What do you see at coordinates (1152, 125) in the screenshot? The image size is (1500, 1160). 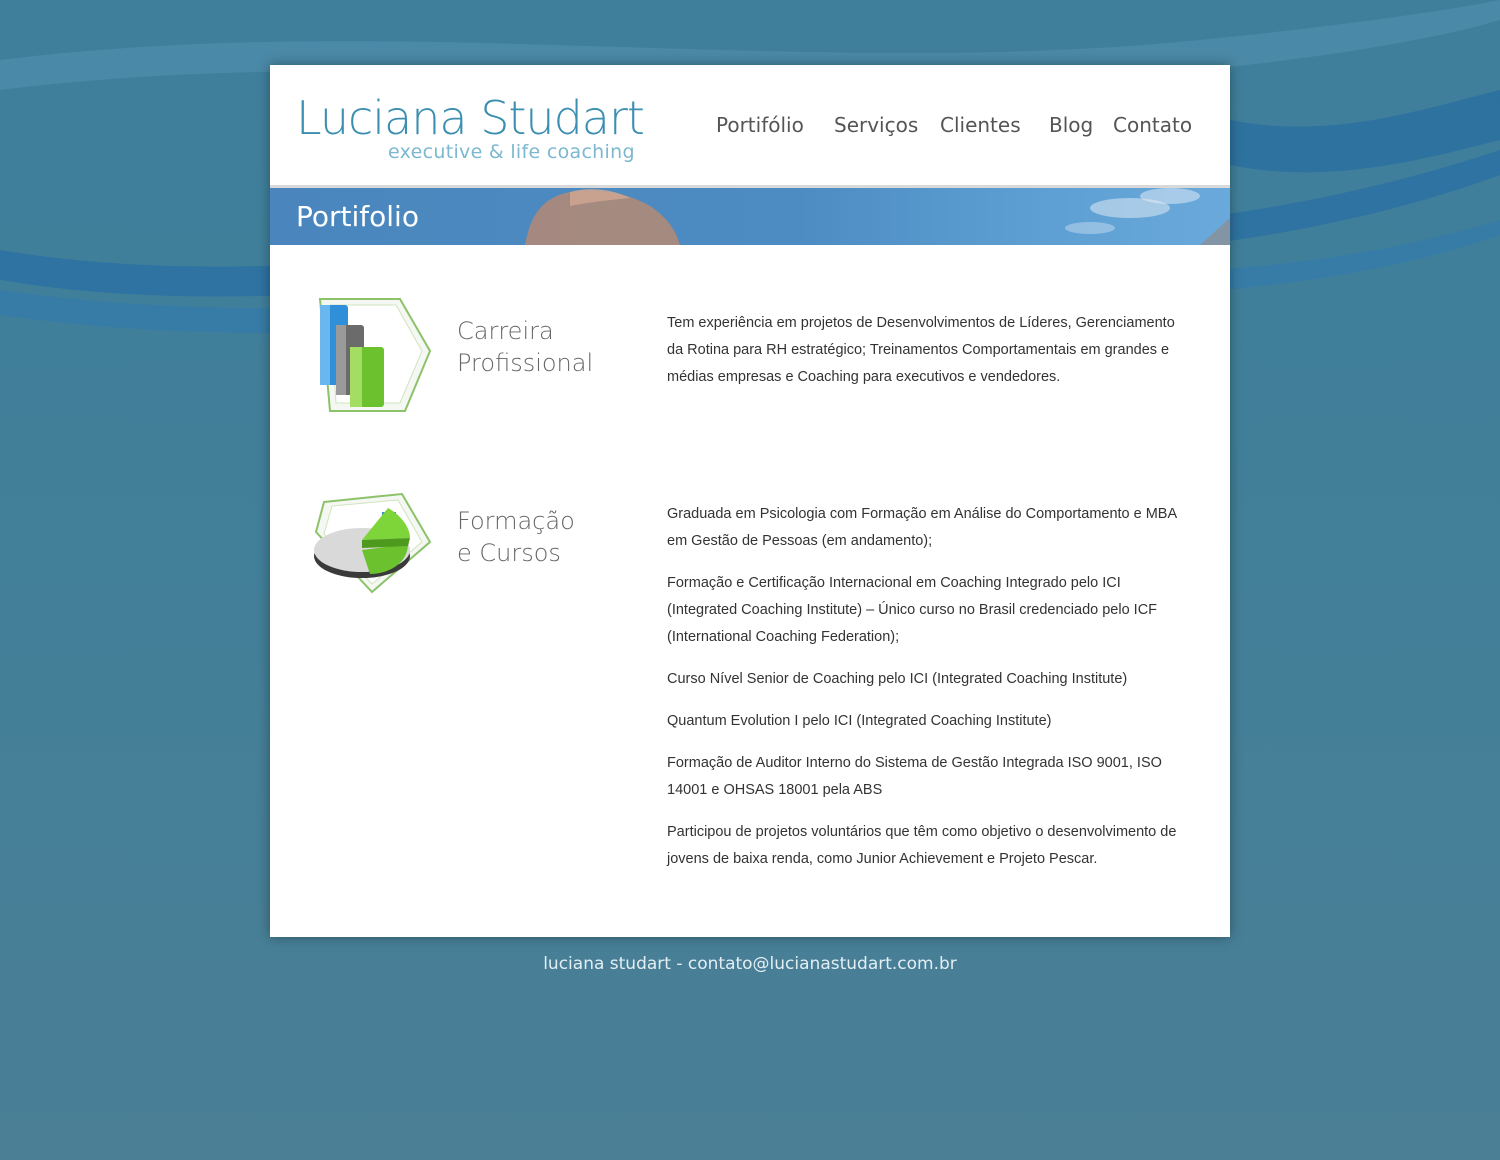 I see `nav-item-contato: Contato` at bounding box center [1152, 125].